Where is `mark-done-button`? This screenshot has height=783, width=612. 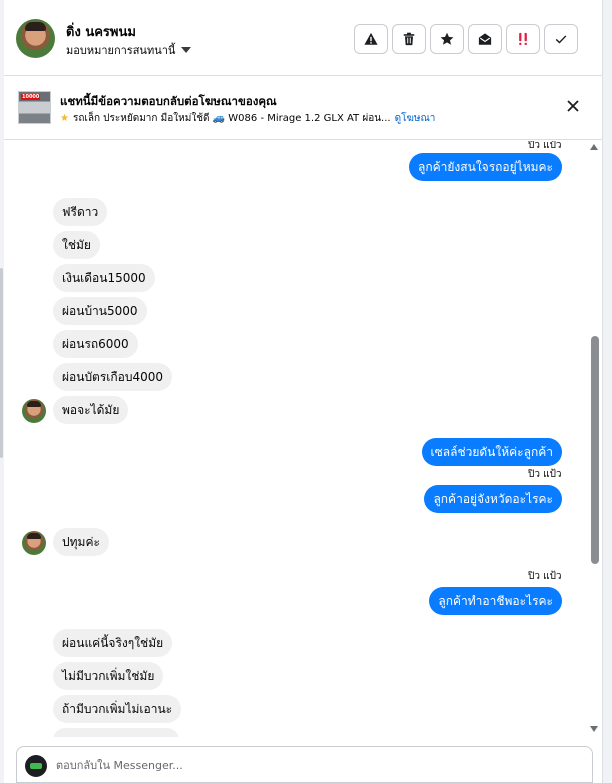 mark-done-button is located at coordinates (561, 39).